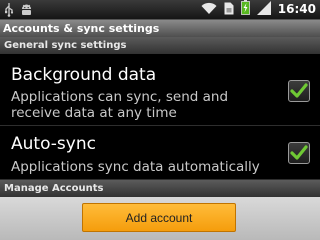  Describe the element at coordinates (160, 28) in the screenshot. I see `page-title: Accounts & sync settings` at that location.